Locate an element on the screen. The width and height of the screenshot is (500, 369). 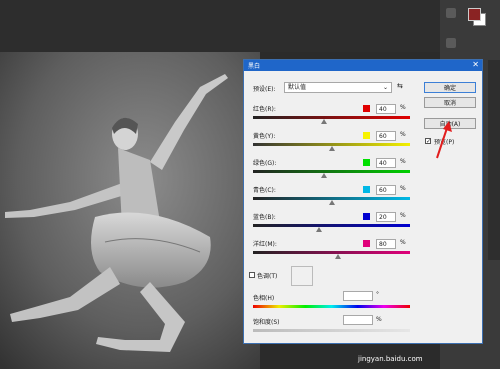
preset-label: 预设(E): is located at coordinates (264, 89).